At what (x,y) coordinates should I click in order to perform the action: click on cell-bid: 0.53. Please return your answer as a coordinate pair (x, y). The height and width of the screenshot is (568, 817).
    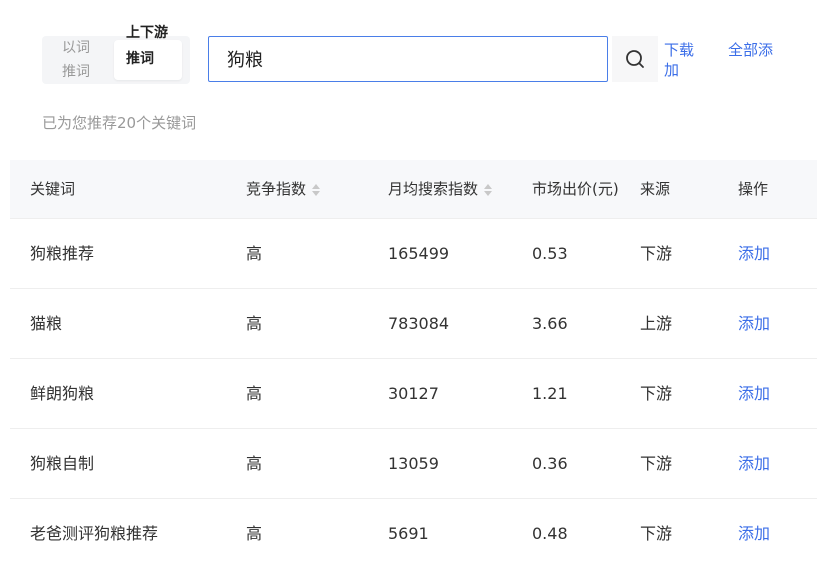
    Looking at the image, I should click on (550, 253).